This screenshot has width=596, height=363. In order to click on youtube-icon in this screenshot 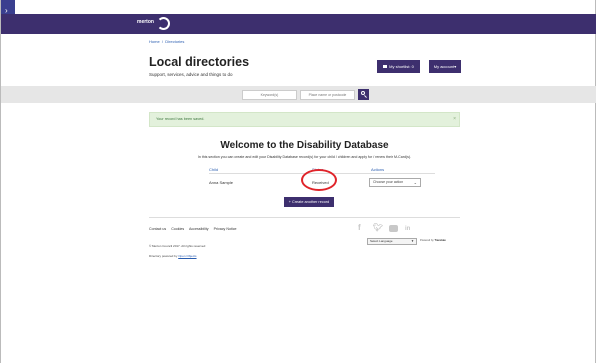, I will do `click(393, 228)`.